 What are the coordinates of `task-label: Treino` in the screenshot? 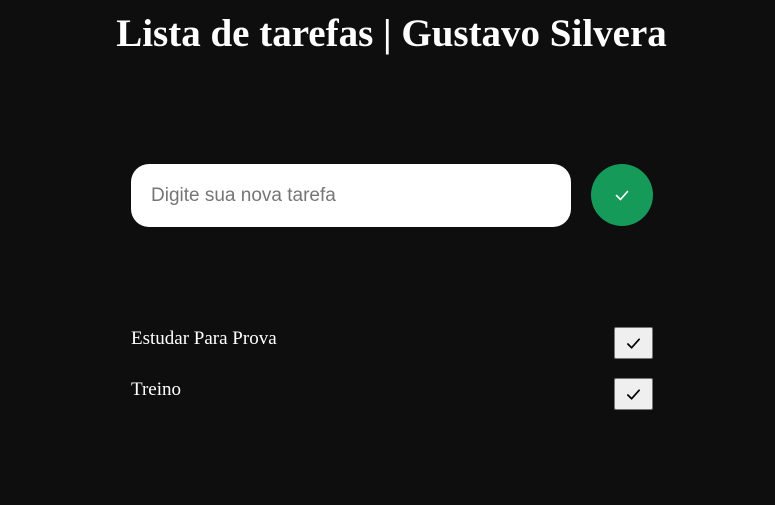 It's located at (156, 389).